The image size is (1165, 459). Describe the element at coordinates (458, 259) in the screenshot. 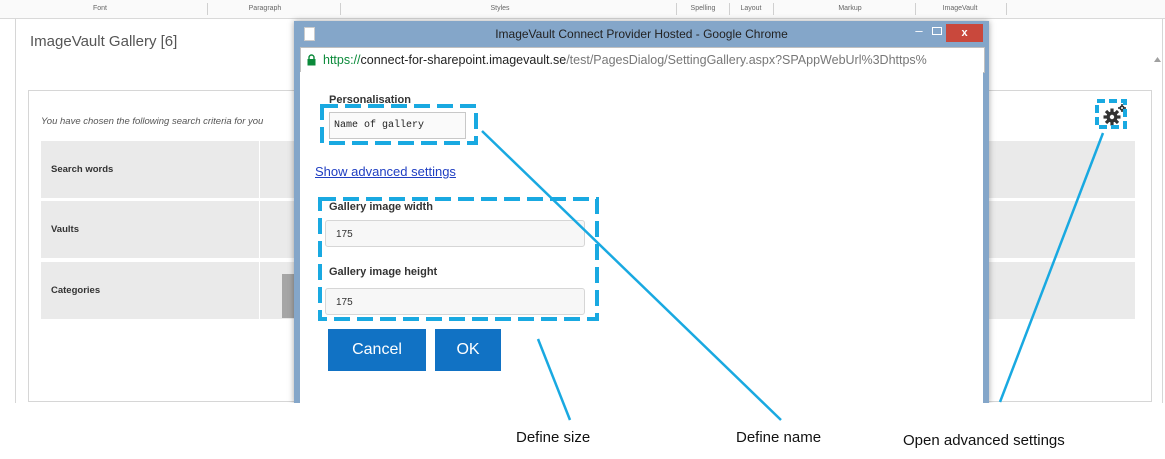

I see `size-highlight-box` at that location.